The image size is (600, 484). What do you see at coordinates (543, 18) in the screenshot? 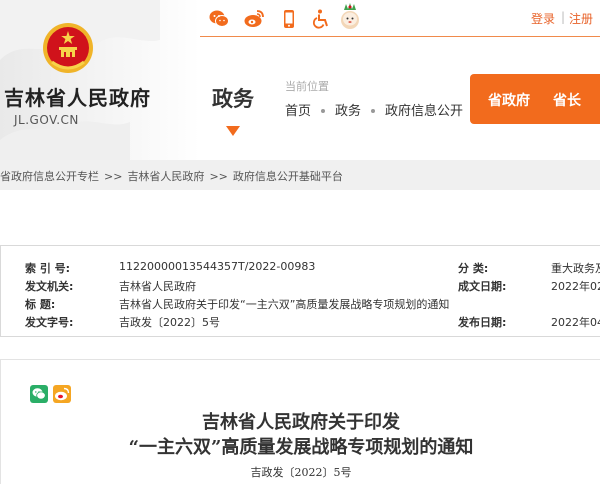
I see `login-link: 登录` at bounding box center [543, 18].